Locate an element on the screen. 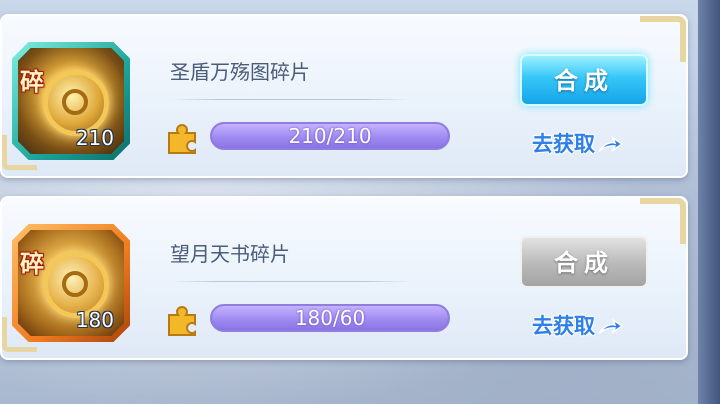 The height and width of the screenshot is (404, 720). fragment-item-slot: 碎 210 is located at coordinates (71, 101).